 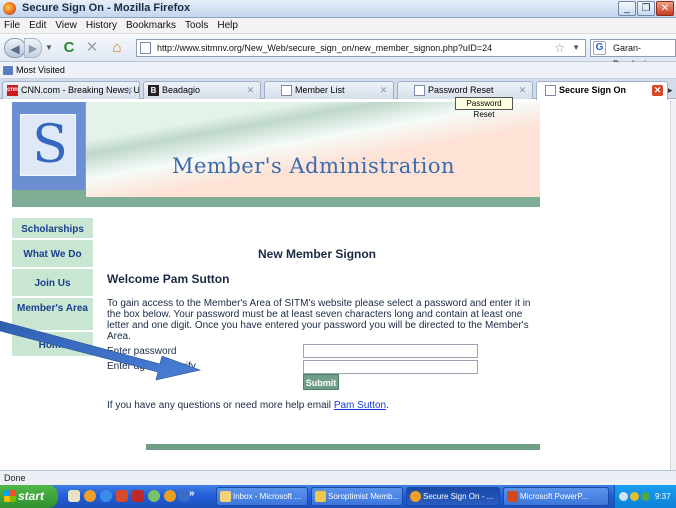 I want to click on email-link: Pam Sutton, so click(x=360, y=405).